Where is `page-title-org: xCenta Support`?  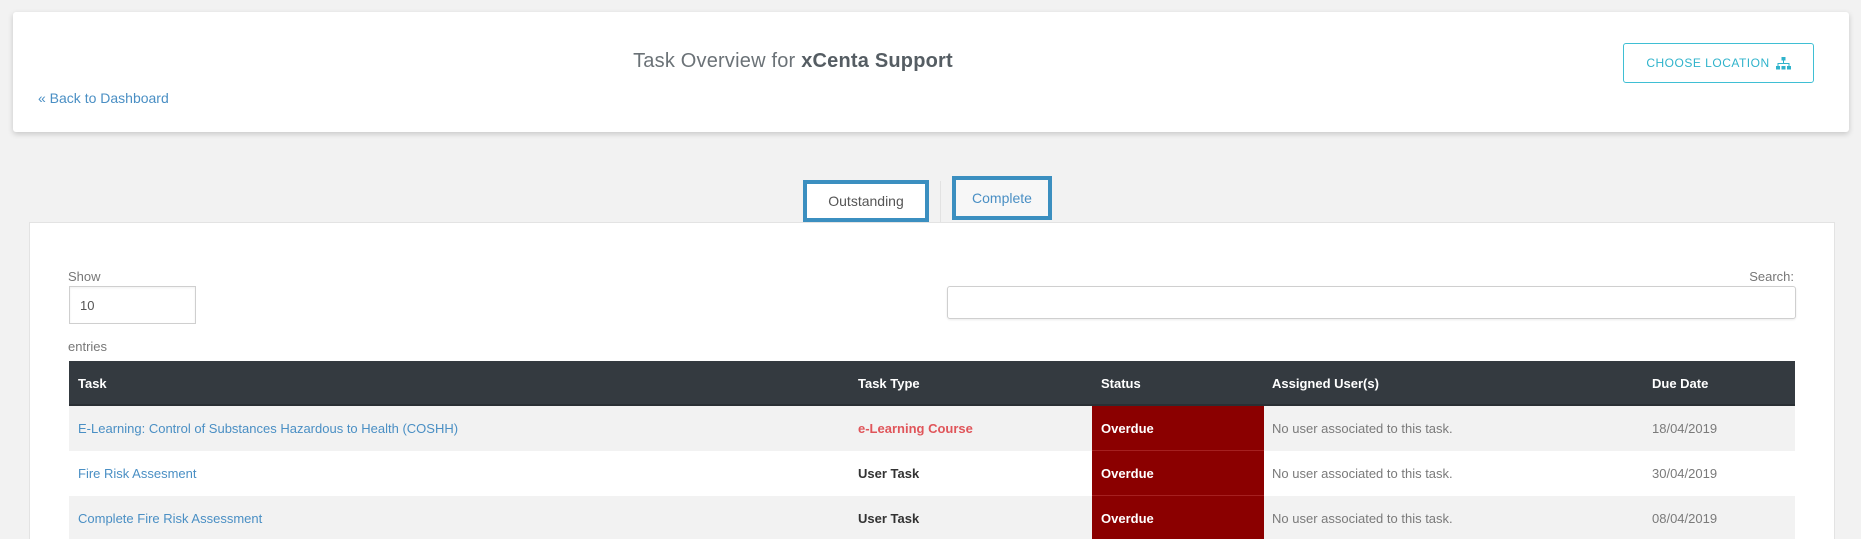 page-title-org: xCenta Support is located at coordinates (877, 61).